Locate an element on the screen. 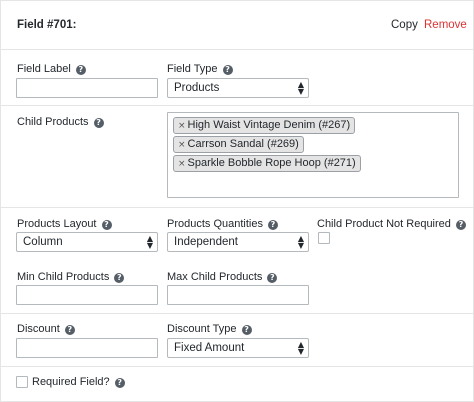  discount-type-value: Fixed Amount is located at coordinates (209, 348).